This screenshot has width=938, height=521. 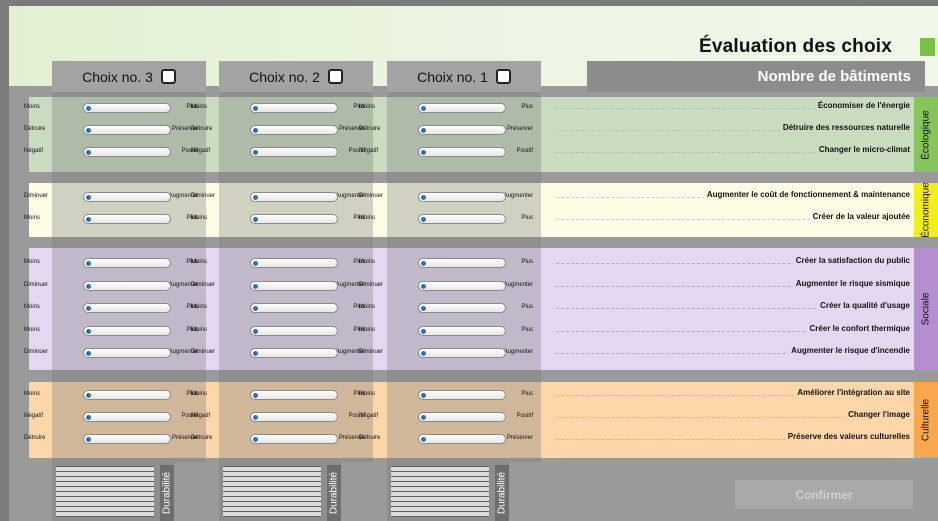 I want to click on slider-row: Diminuer Augmenter, so click(x=111, y=198).